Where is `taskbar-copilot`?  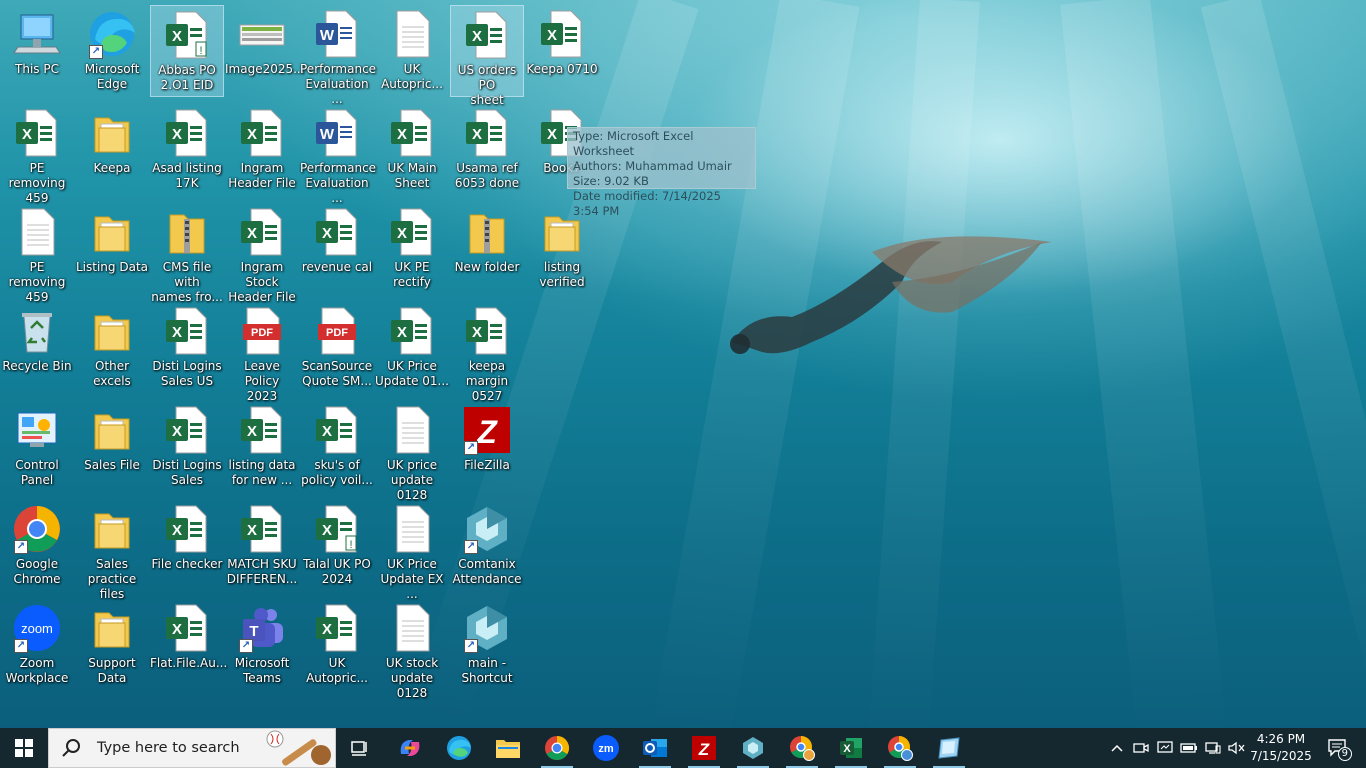
taskbar-copilot is located at coordinates (410, 748).